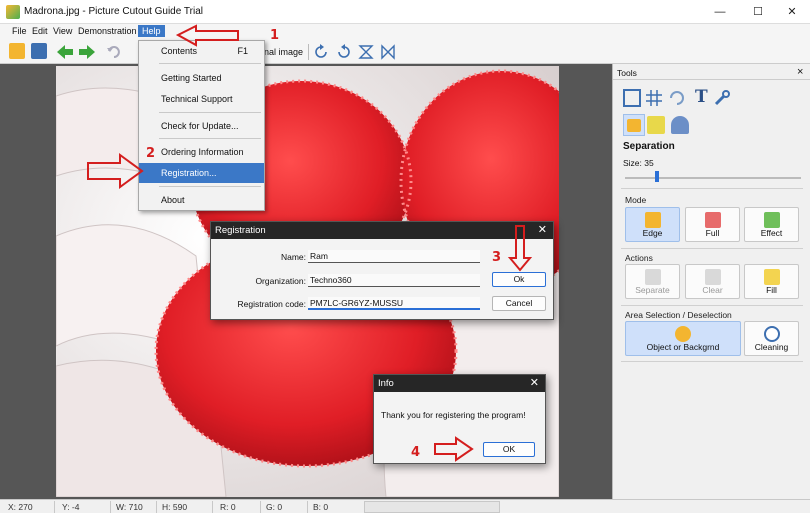  Describe the element at coordinates (344, 52) in the screenshot. I see `rotate-left-icon` at that location.